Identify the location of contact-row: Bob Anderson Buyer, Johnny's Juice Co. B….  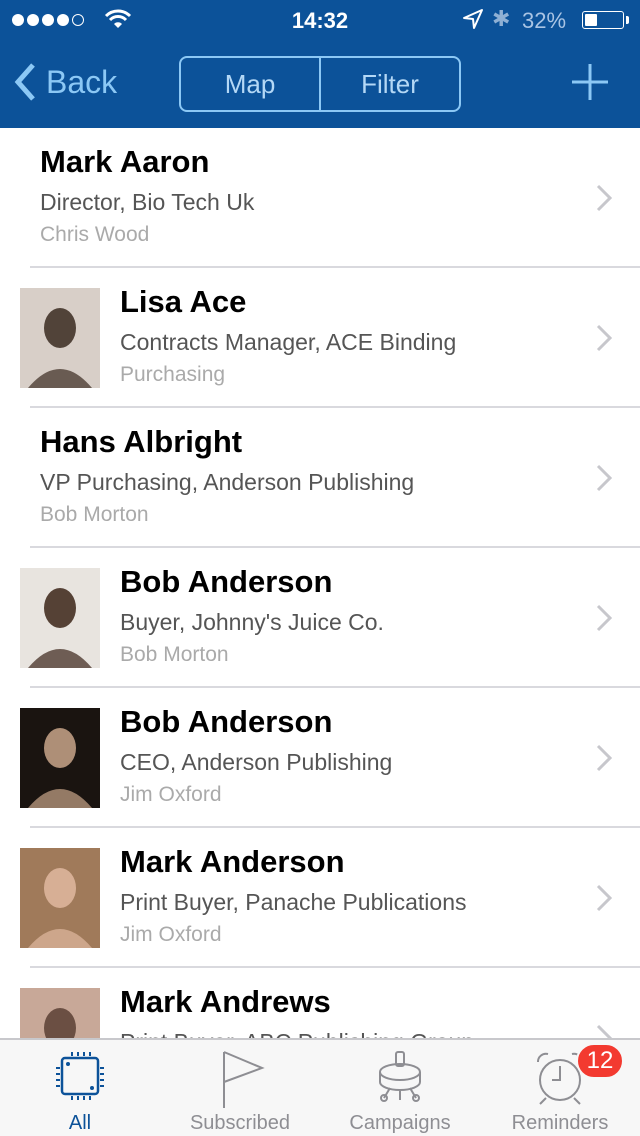
(320, 618).